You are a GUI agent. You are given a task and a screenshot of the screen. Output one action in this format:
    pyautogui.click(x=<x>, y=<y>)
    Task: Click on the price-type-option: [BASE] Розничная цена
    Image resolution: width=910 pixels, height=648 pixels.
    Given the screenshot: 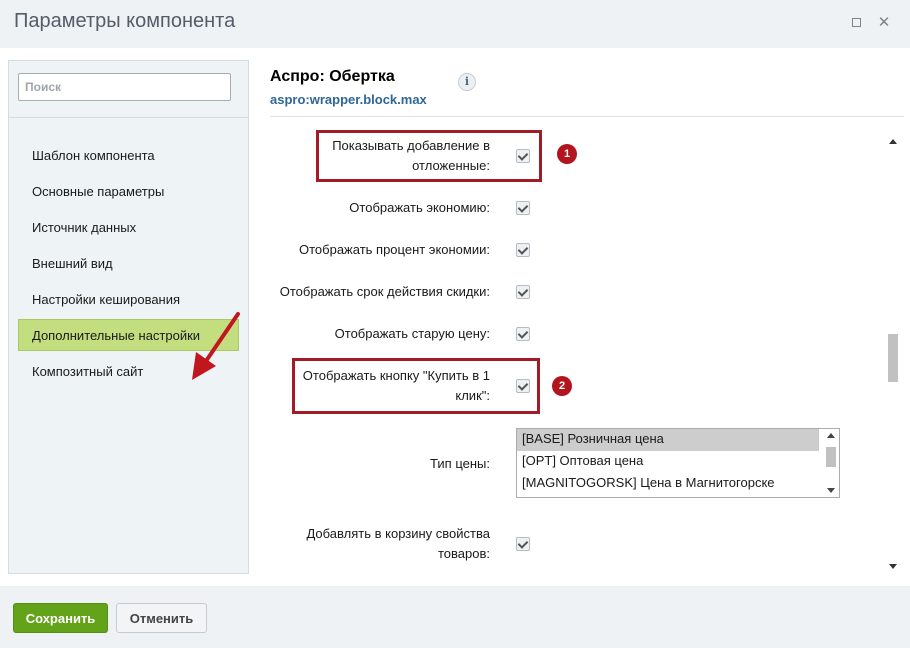 What is the action you would take?
    pyautogui.click(x=668, y=440)
    